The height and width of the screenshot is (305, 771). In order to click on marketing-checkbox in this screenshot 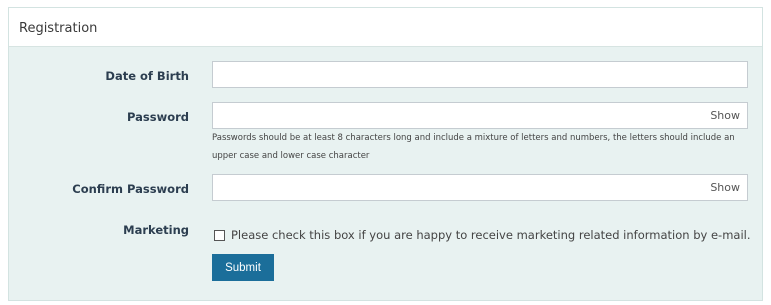, I will do `click(219, 235)`.